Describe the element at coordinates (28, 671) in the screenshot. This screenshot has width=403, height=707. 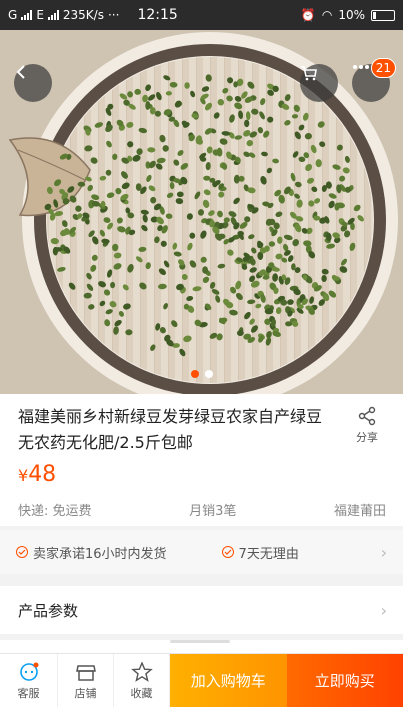
I see `chat-icon` at that location.